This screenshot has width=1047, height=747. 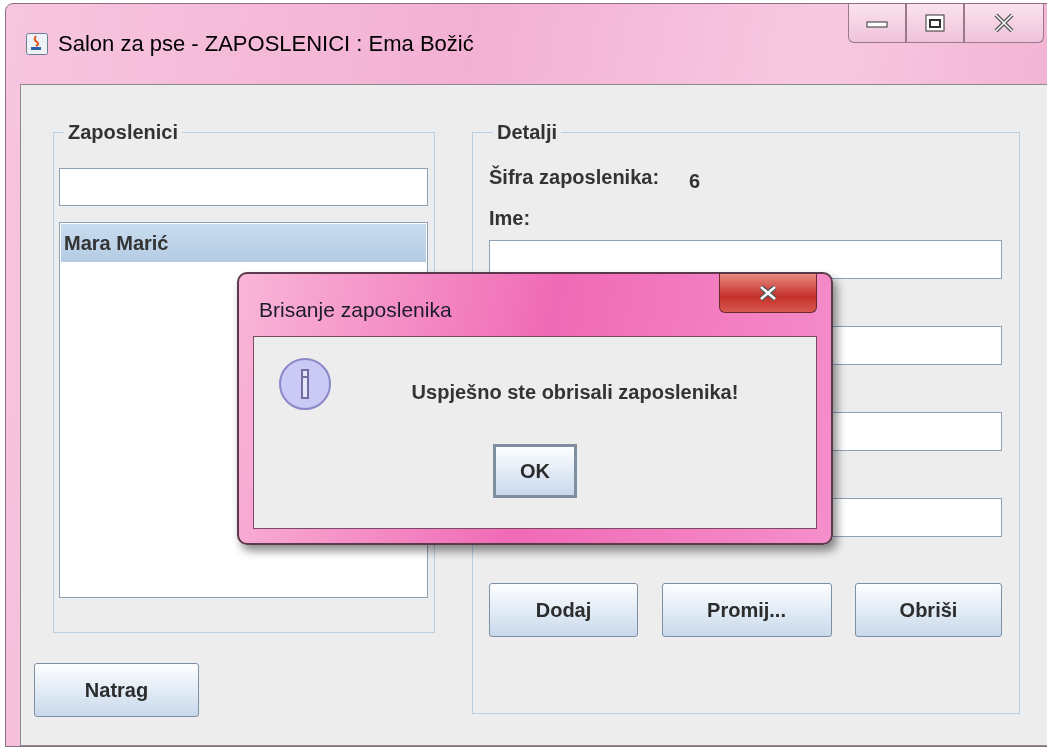 What do you see at coordinates (877, 23) in the screenshot?
I see `minimize-button` at bounding box center [877, 23].